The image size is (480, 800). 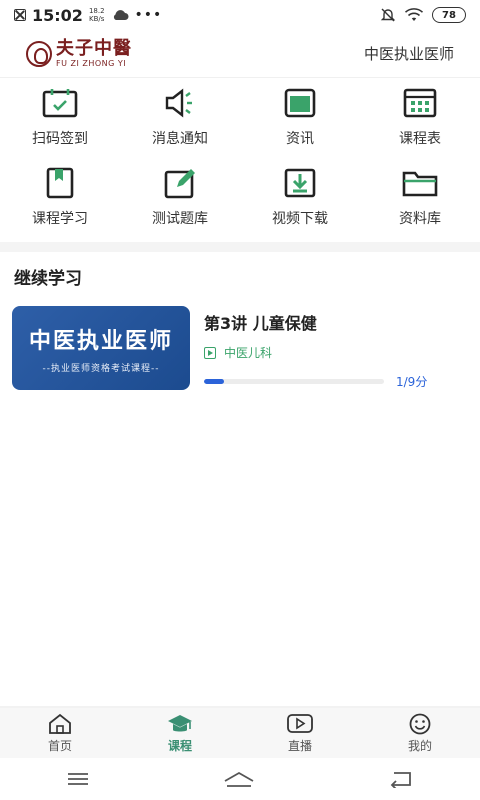 I want to click on course-info: 第3讲 儿童保健 中医儿科 1/9分, so click(x=329, y=348).